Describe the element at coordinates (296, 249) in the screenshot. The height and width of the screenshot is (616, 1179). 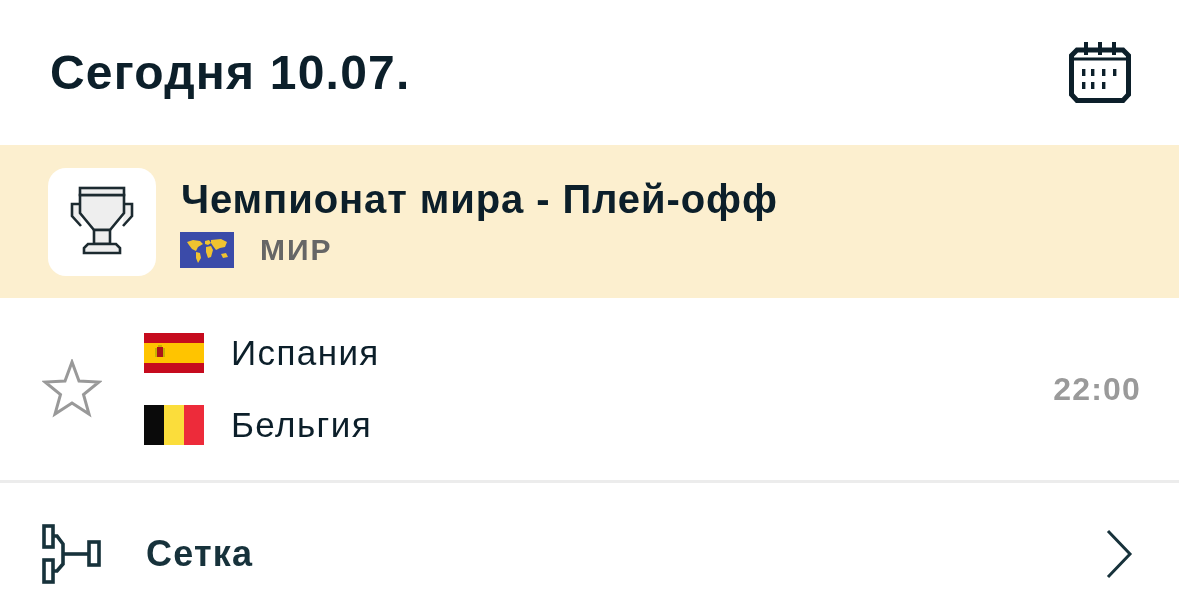
I see `league-region: МИР` at that location.